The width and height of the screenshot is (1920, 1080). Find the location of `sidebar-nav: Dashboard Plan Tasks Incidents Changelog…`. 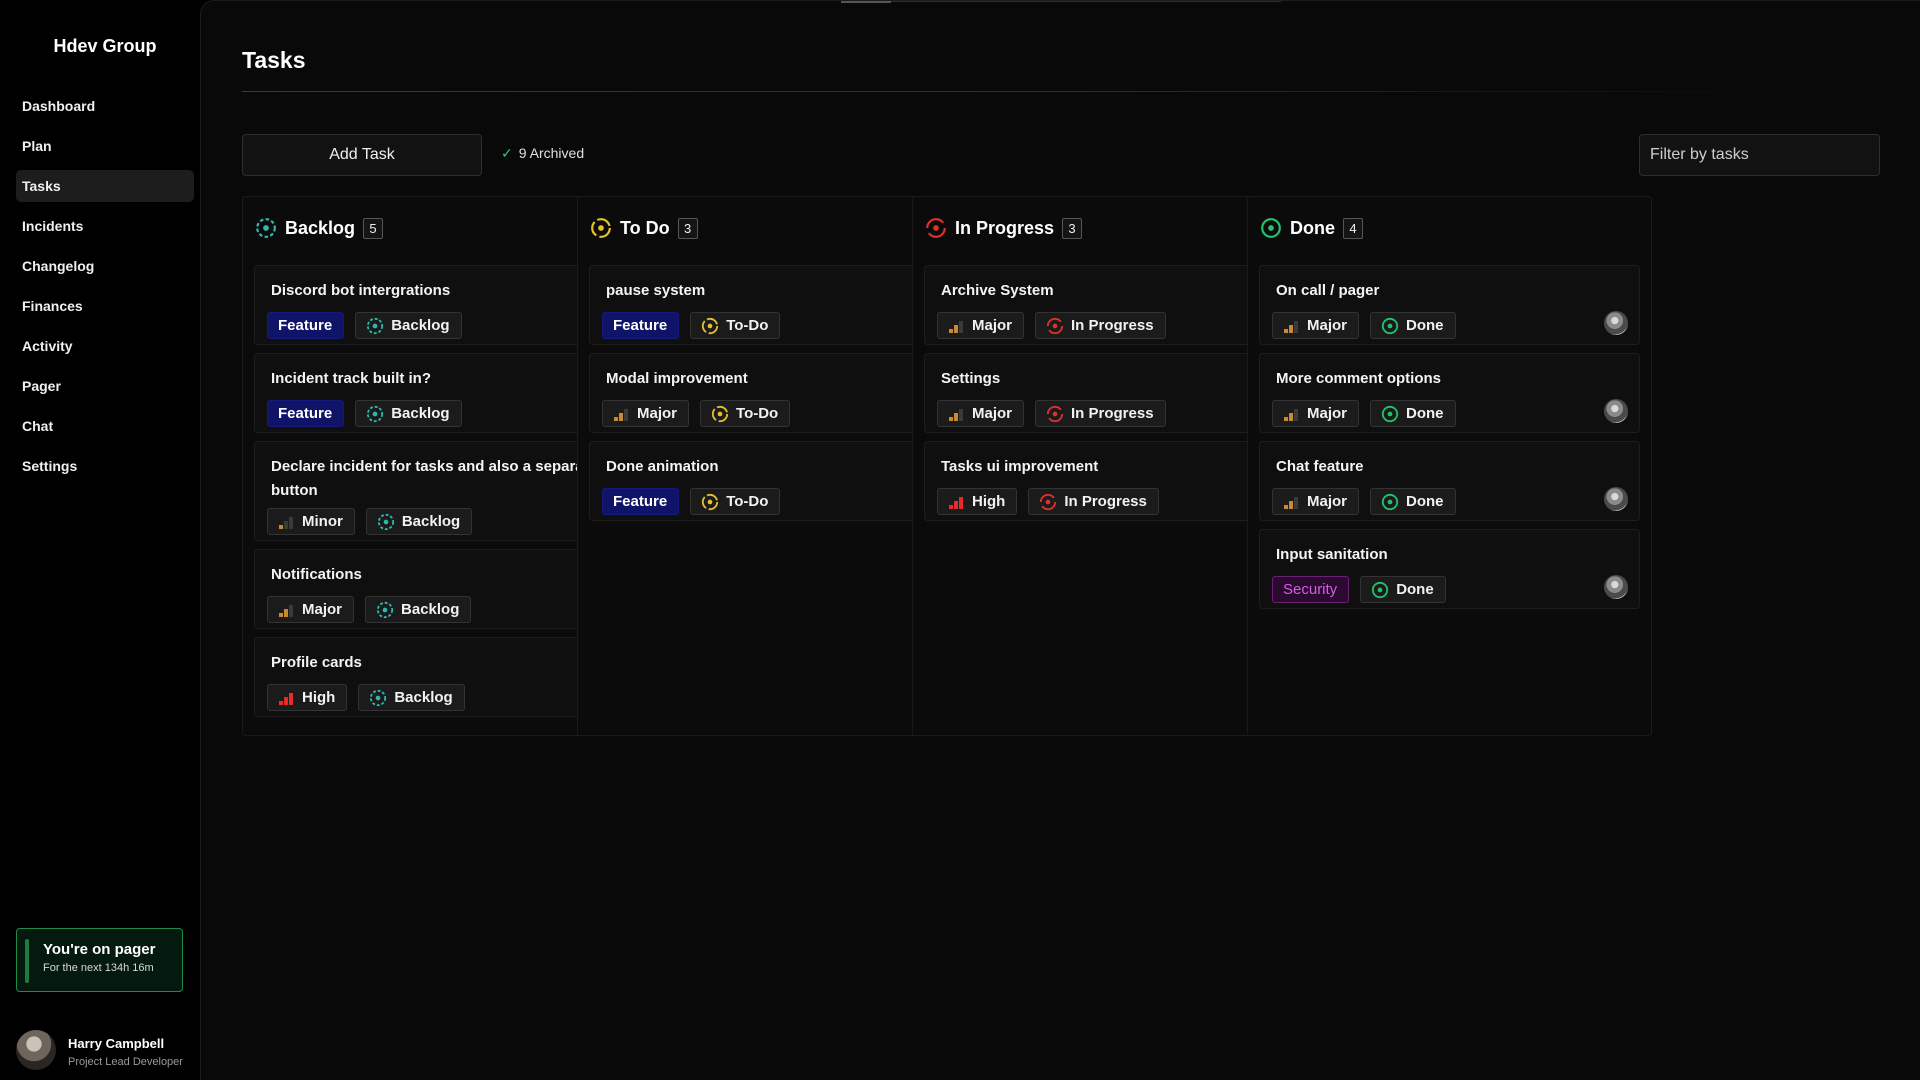

sidebar-nav: Dashboard Plan Tasks Incidents Changelog… is located at coordinates (105, 290).